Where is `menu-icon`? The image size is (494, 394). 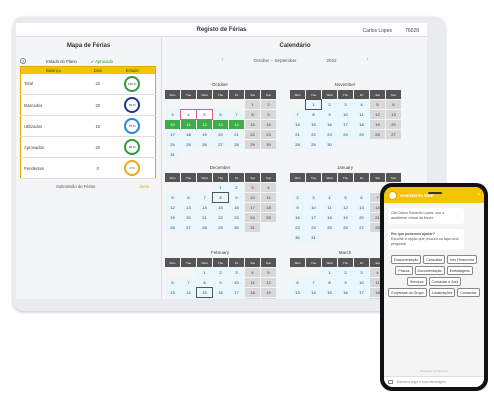 menu-icon is located at coordinates (390, 382).